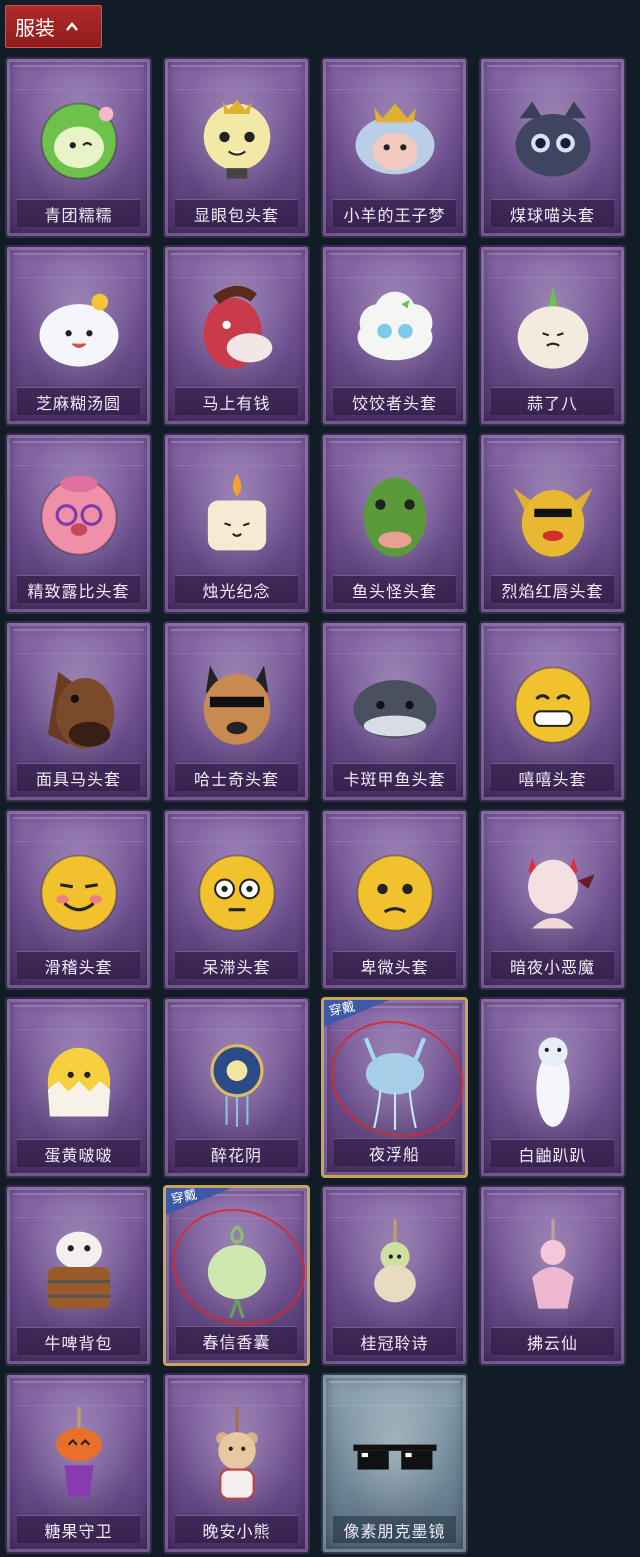 Image resolution: width=640 pixels, height=1557 pixels. I want to click on costume-card-label: 精致露比头套, so click(78, 589).